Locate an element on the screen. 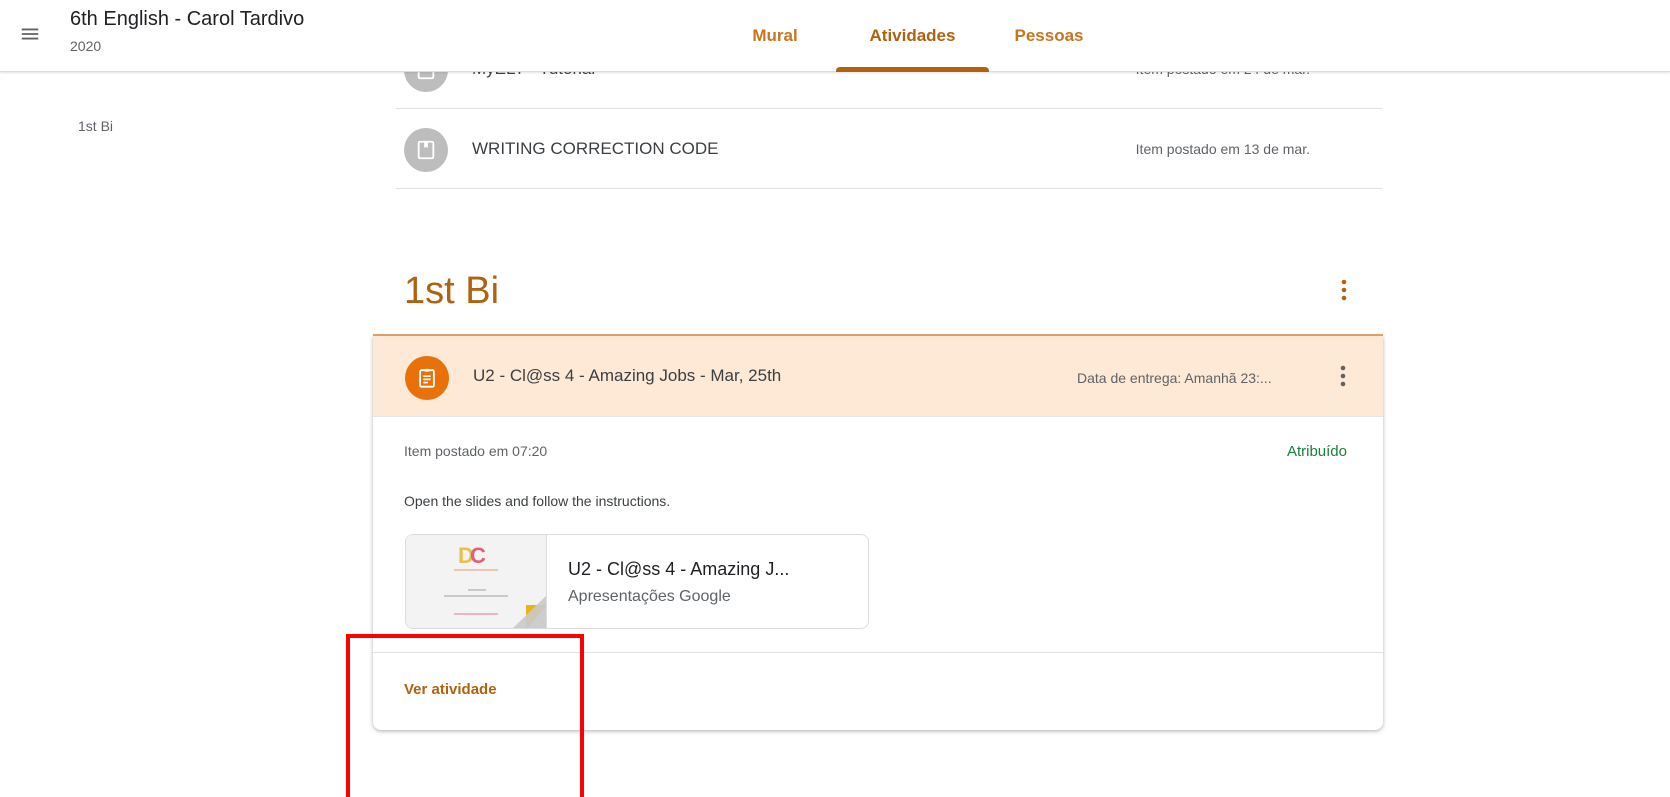 The width and height of the screenshot is (1670, 797). tab-pessoas: Pessoas is located at coordinates (1049, 36).